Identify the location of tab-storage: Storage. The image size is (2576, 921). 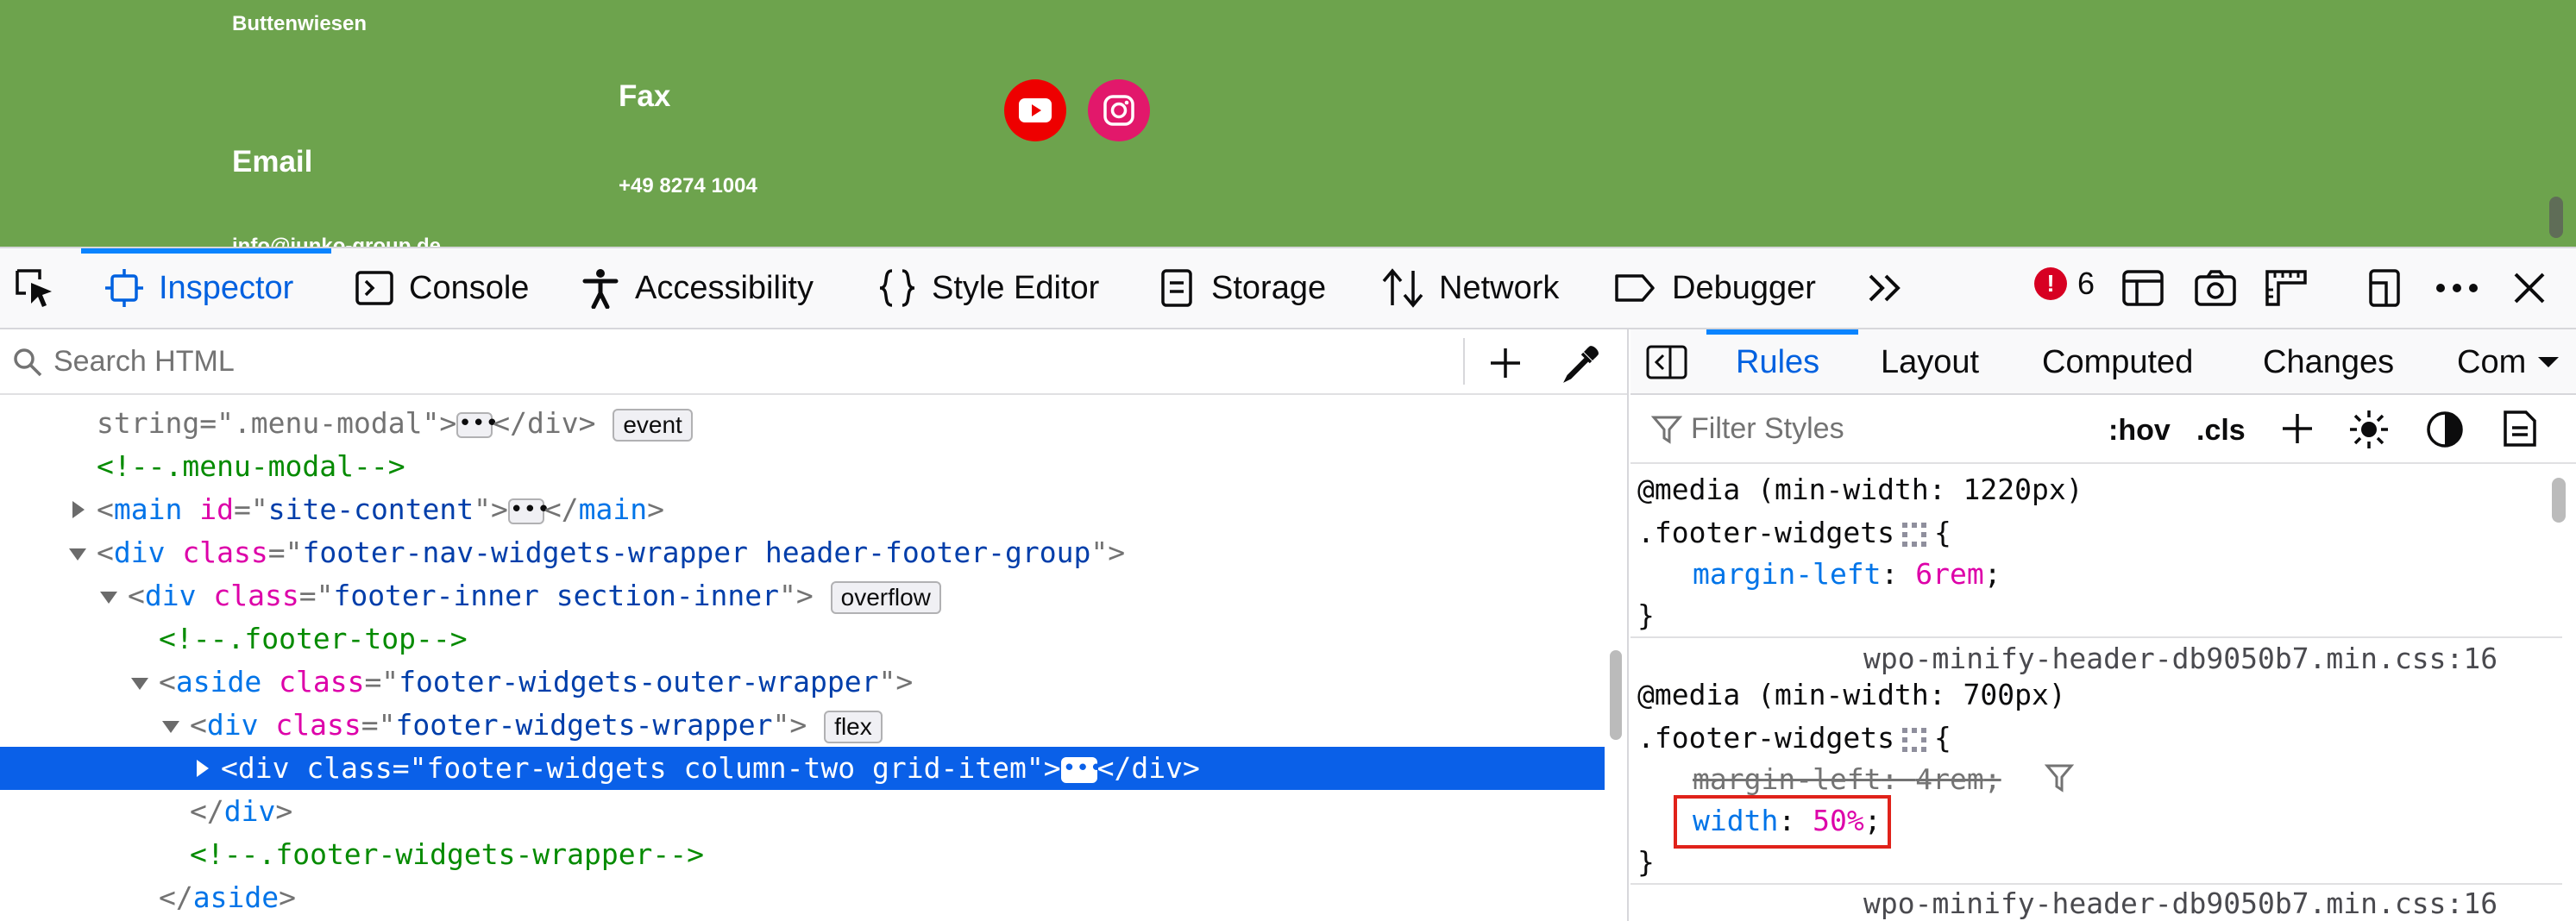
(1241, 288).